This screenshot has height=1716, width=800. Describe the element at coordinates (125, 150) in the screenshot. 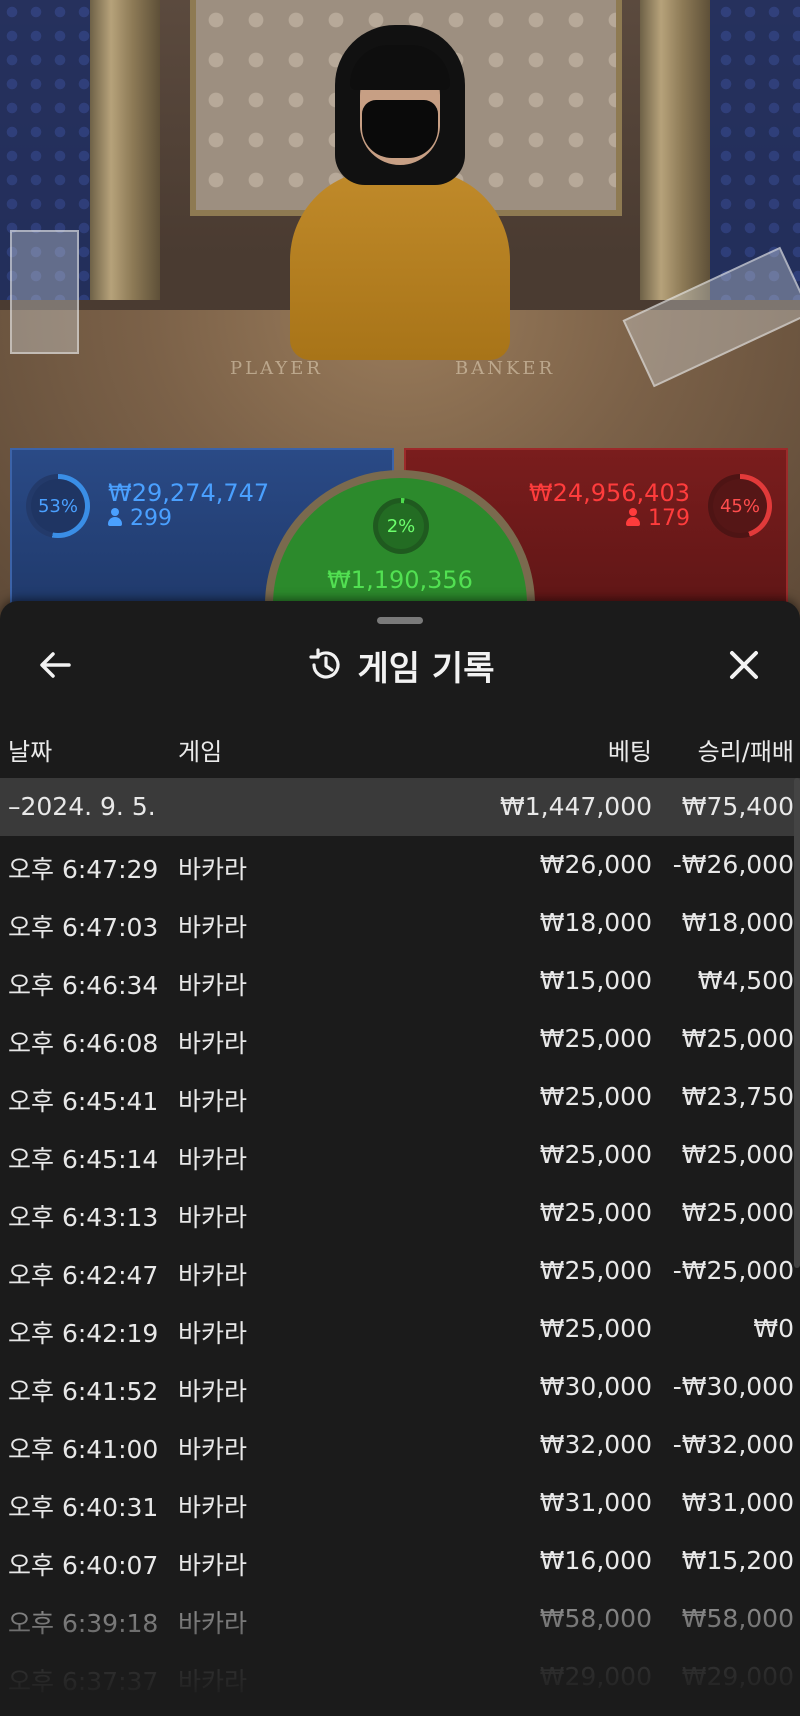

I see `pillar-left` at that location.